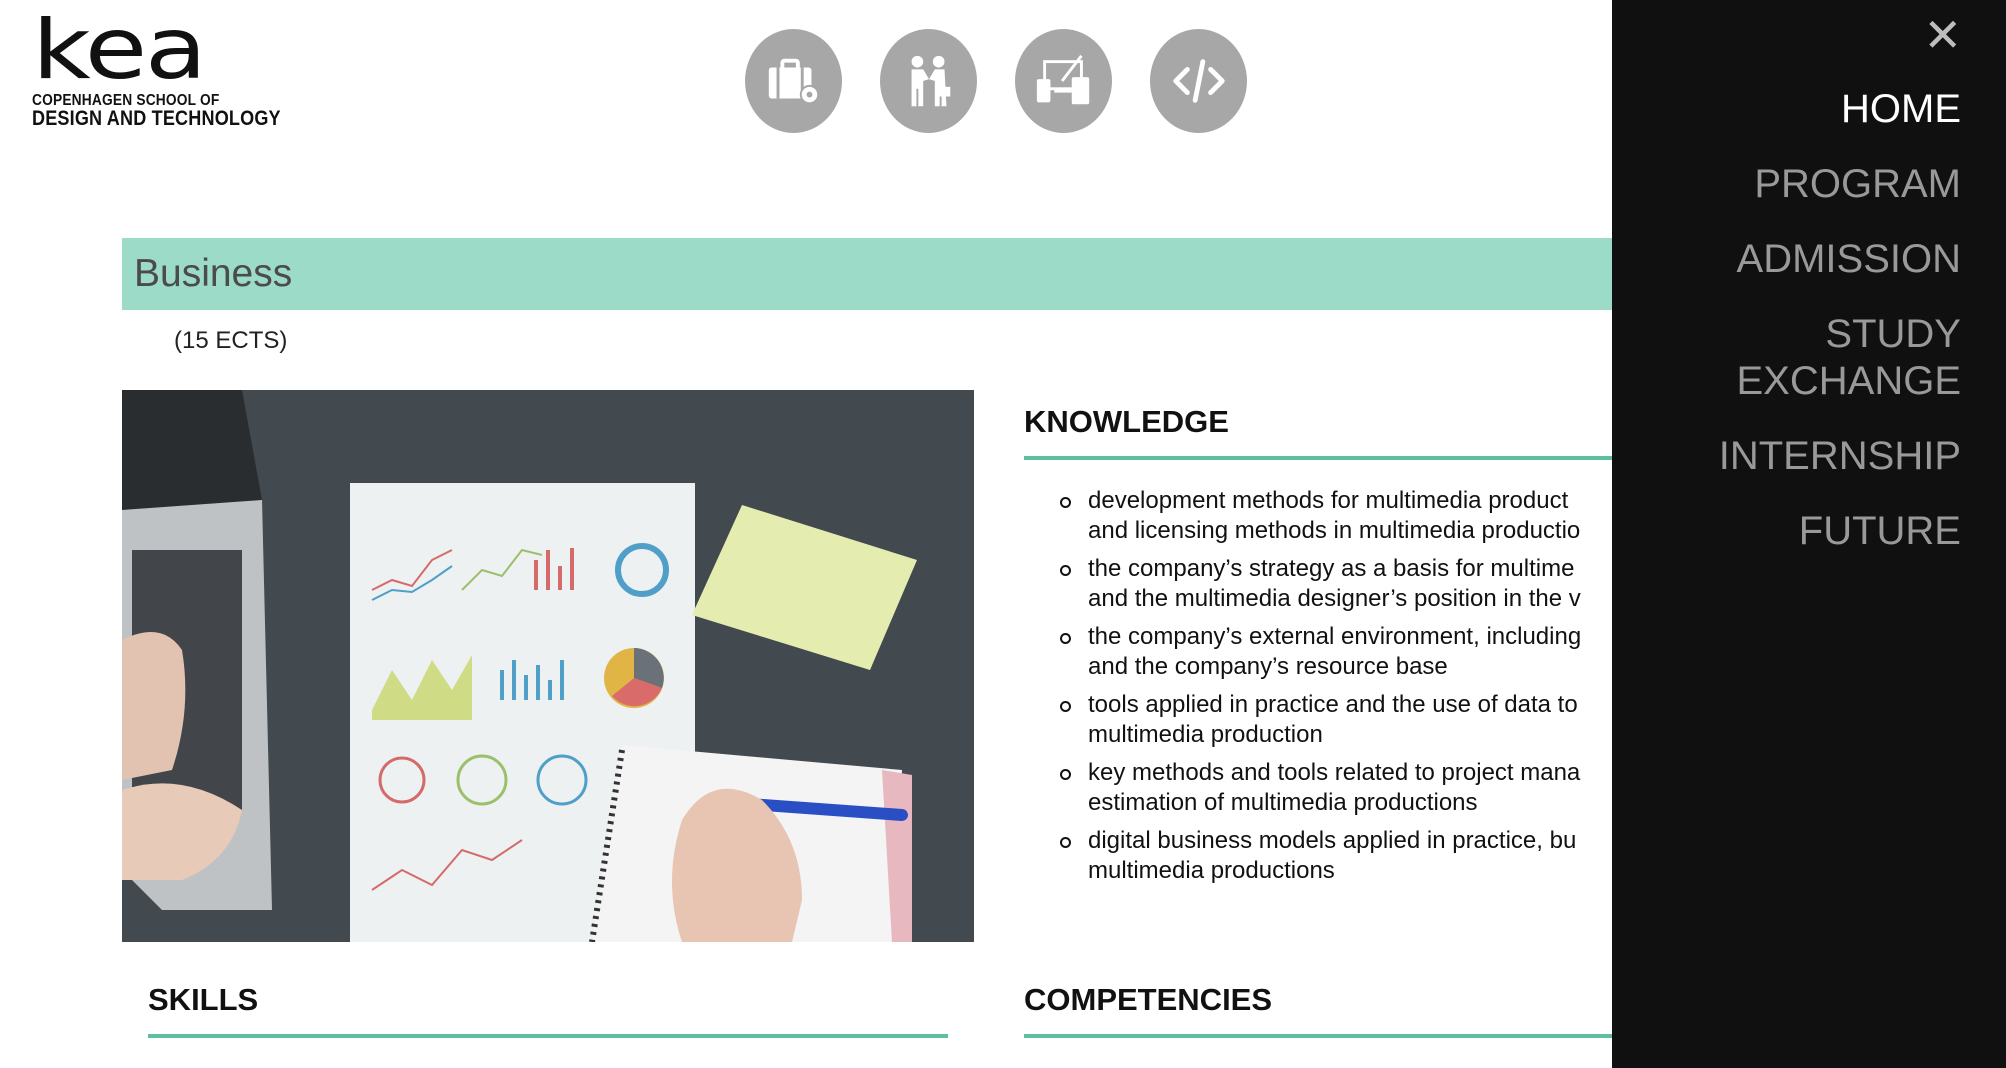 The image size is (2006, 1068). Describe the element at coordinates (928, 81) in the screenshot. I see `handshake-icon` at that location.